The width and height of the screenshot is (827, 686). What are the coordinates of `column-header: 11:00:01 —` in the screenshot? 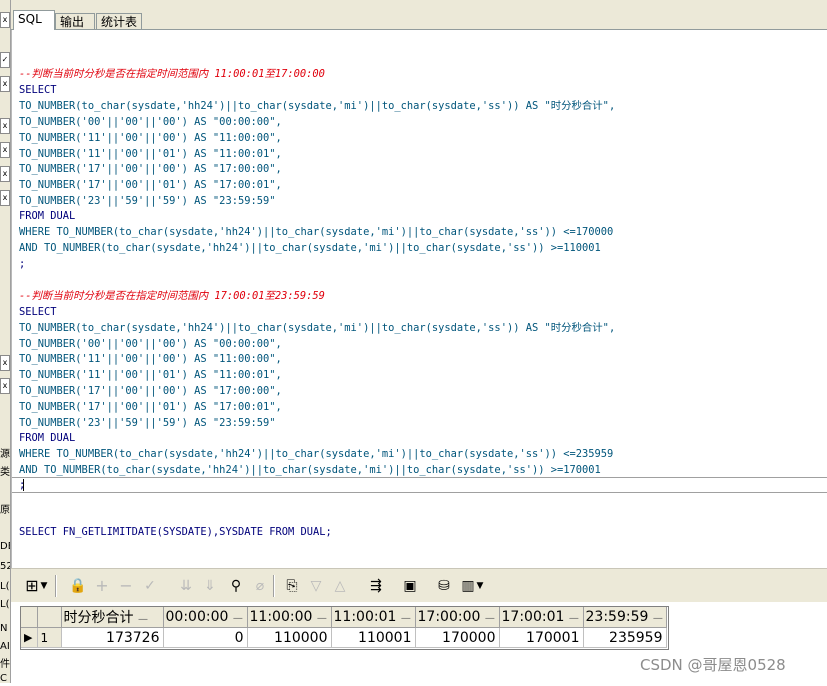 It's located at (373, 617).